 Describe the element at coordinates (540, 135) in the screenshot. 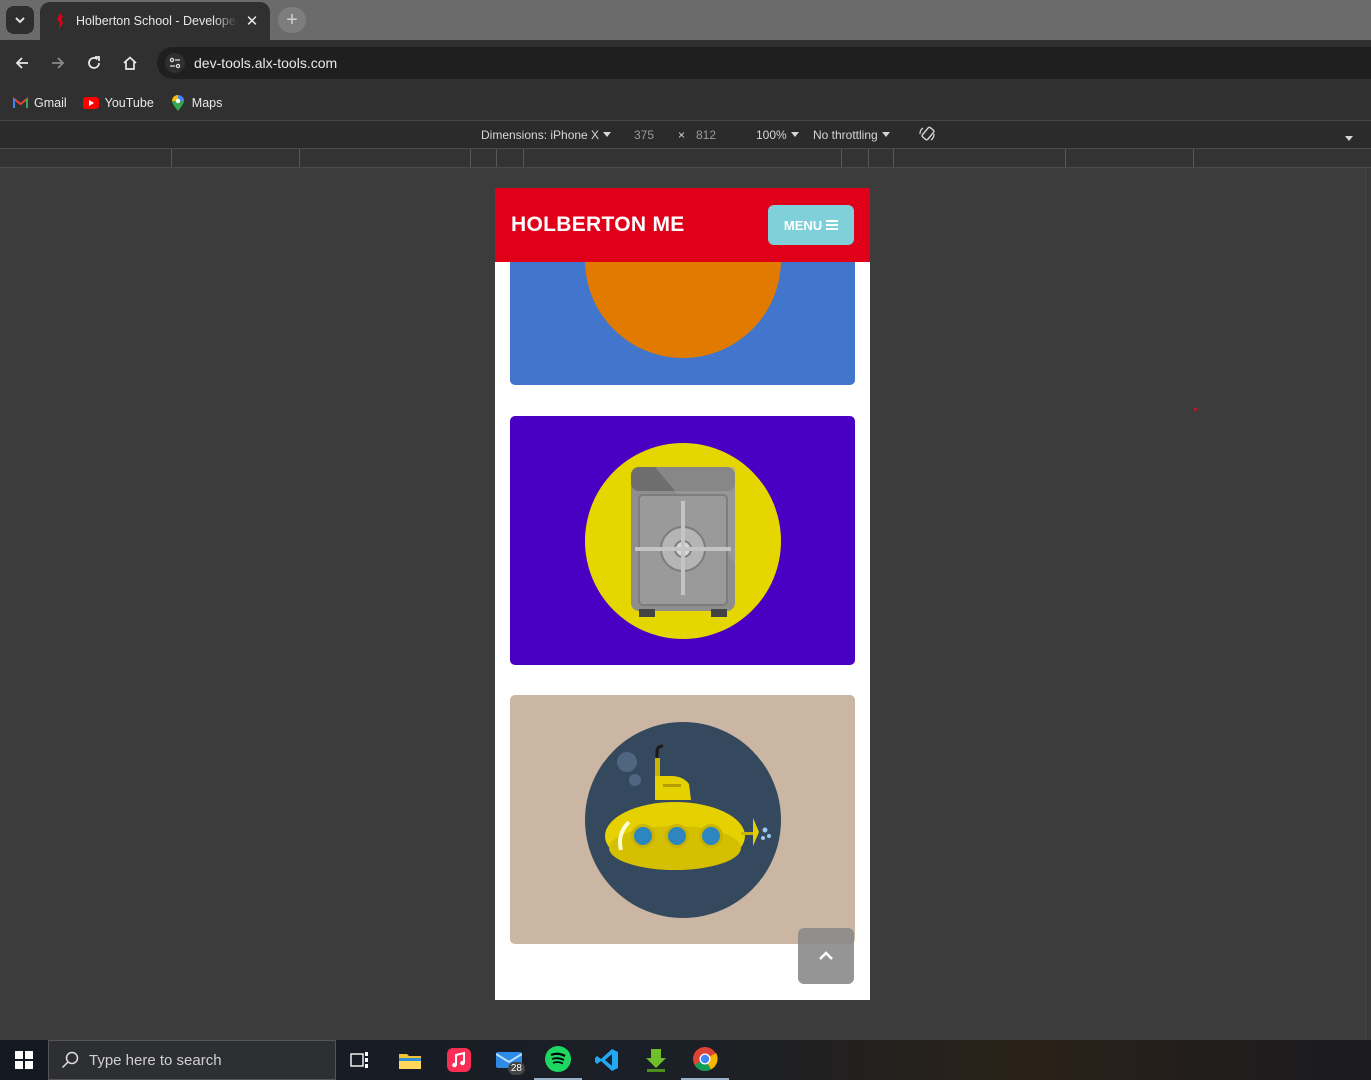

I see `device-label: Dimensions: iPhone X` at that location.